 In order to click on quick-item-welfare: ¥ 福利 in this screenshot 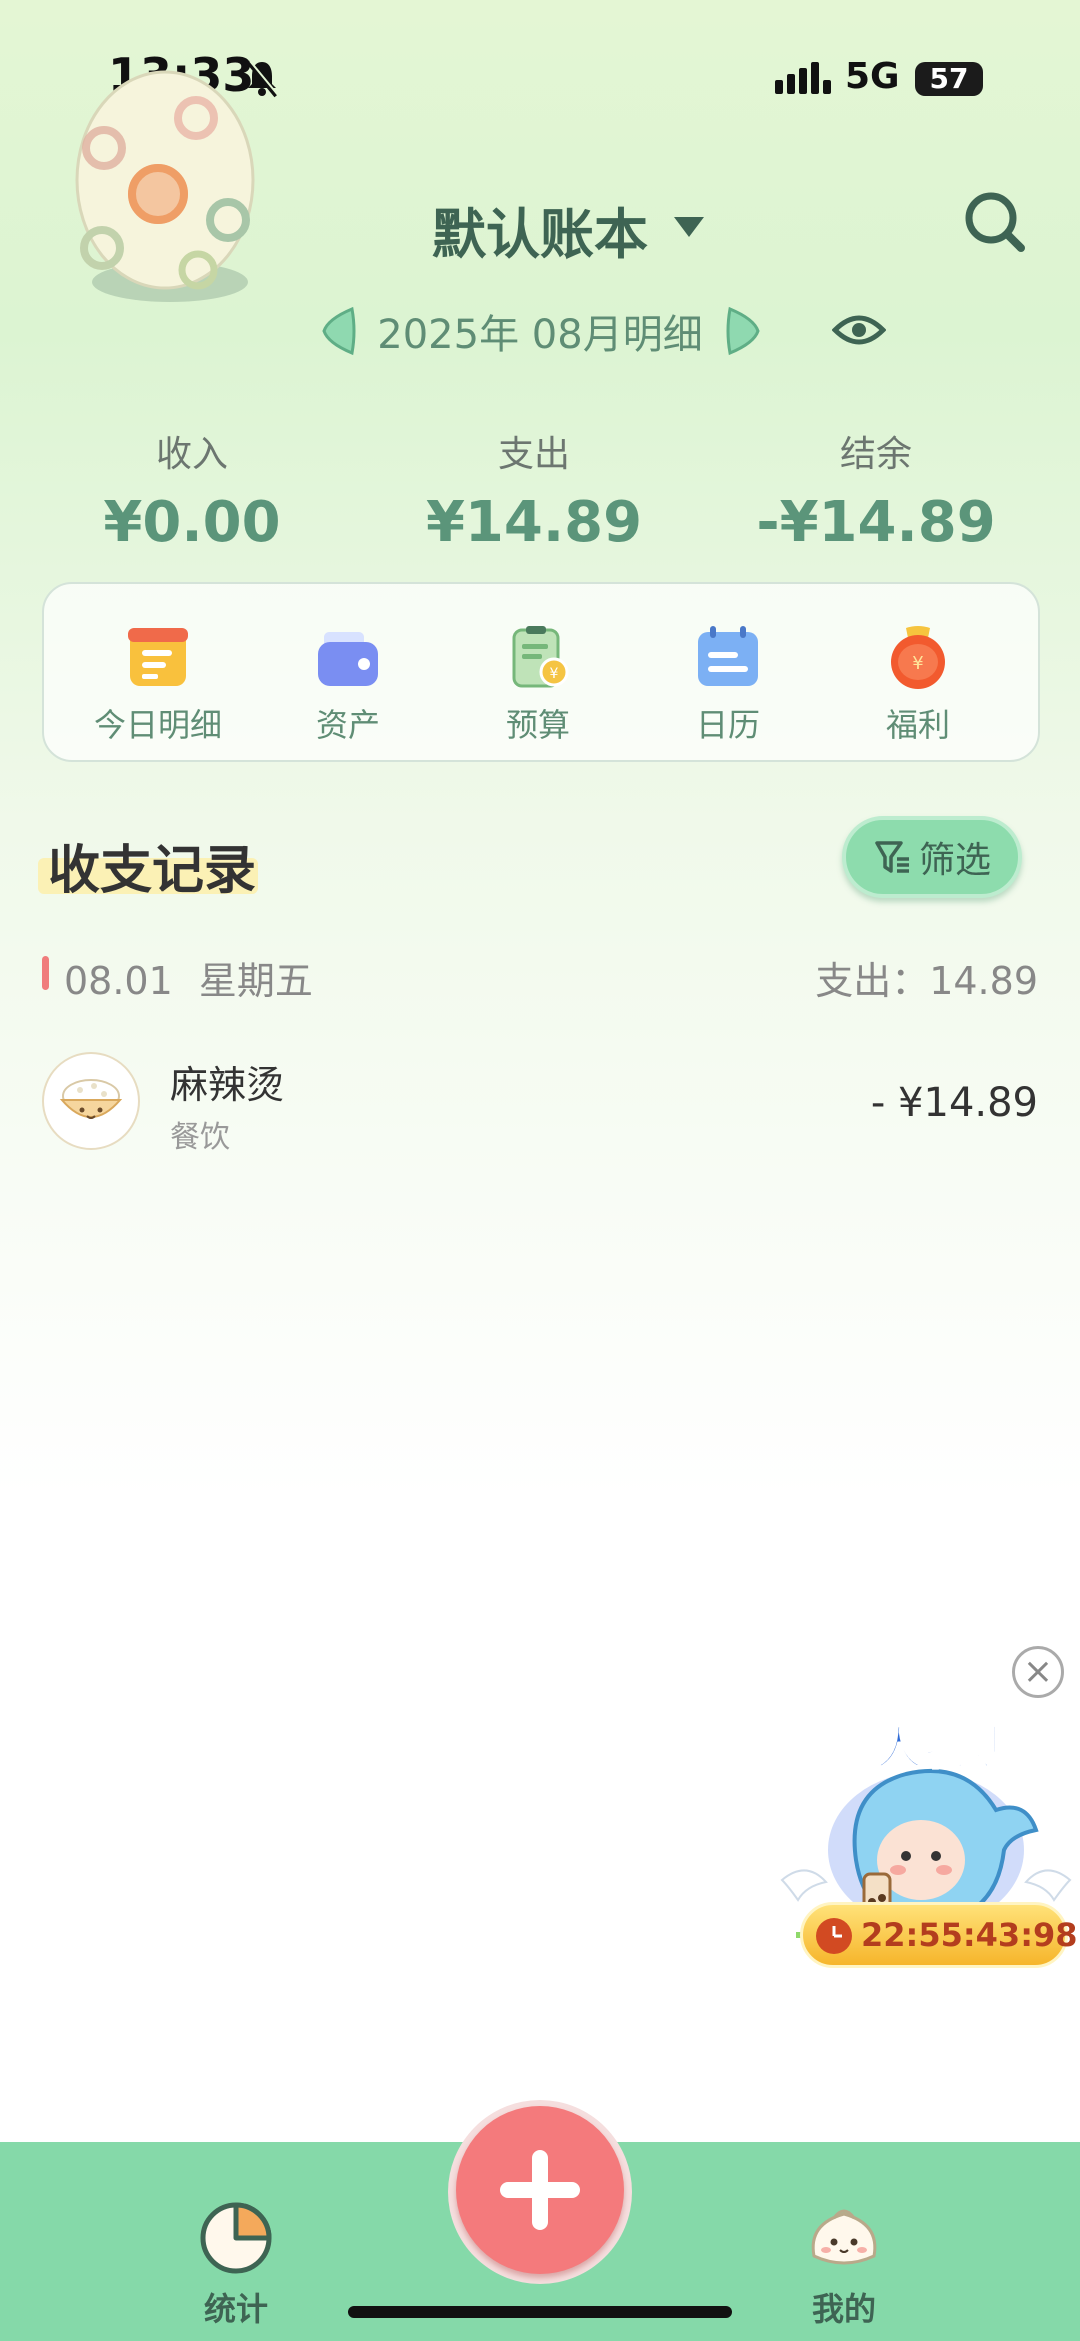, I will do `click(918, 685)`.